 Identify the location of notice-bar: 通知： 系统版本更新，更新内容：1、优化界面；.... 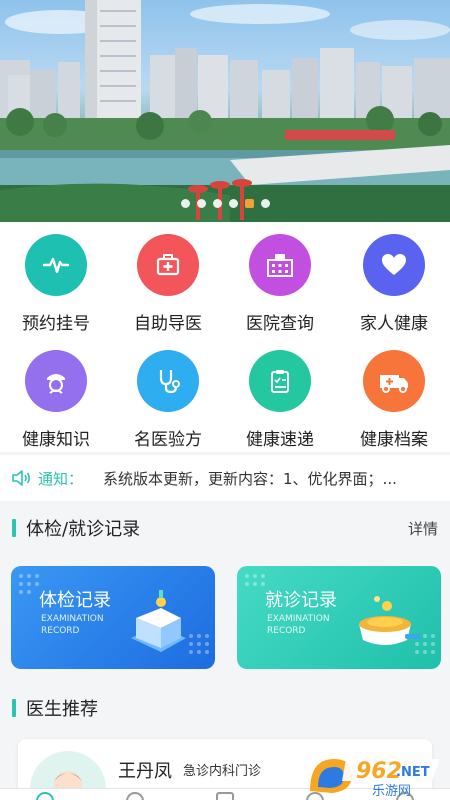
(225, 478).